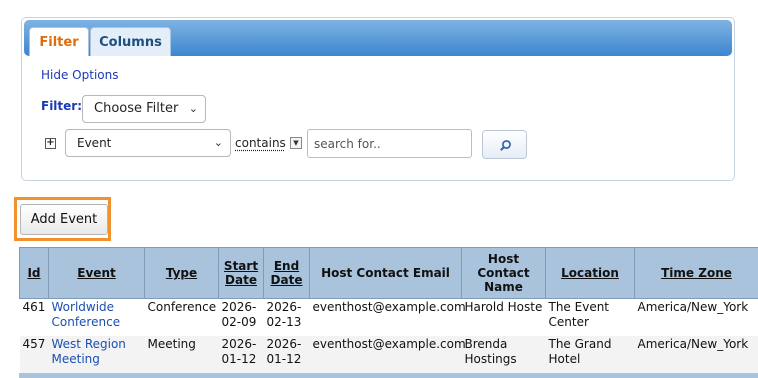  I want to click on table-footer-bar, so click(388, 375).